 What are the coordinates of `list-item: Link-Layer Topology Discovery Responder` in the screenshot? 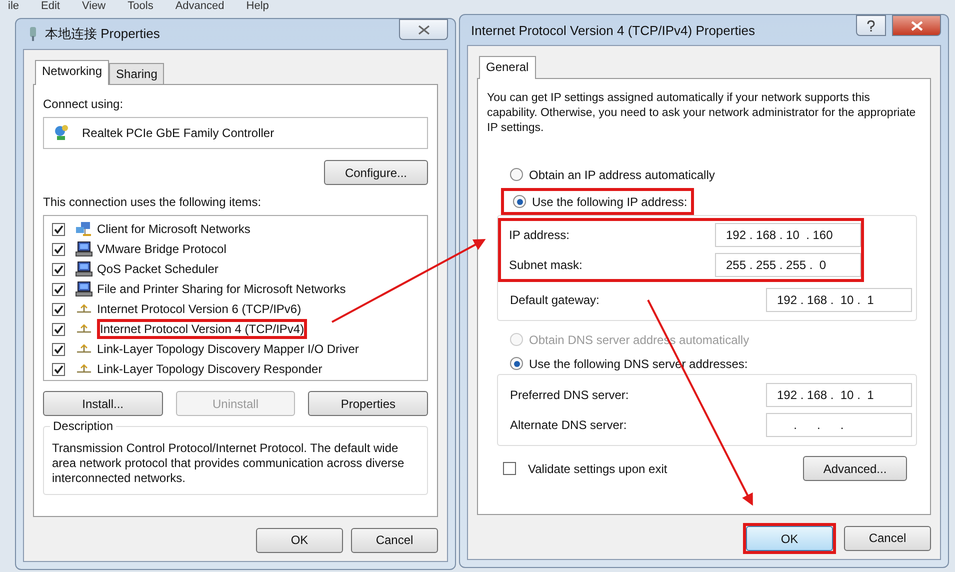 It's located at (209, 369).